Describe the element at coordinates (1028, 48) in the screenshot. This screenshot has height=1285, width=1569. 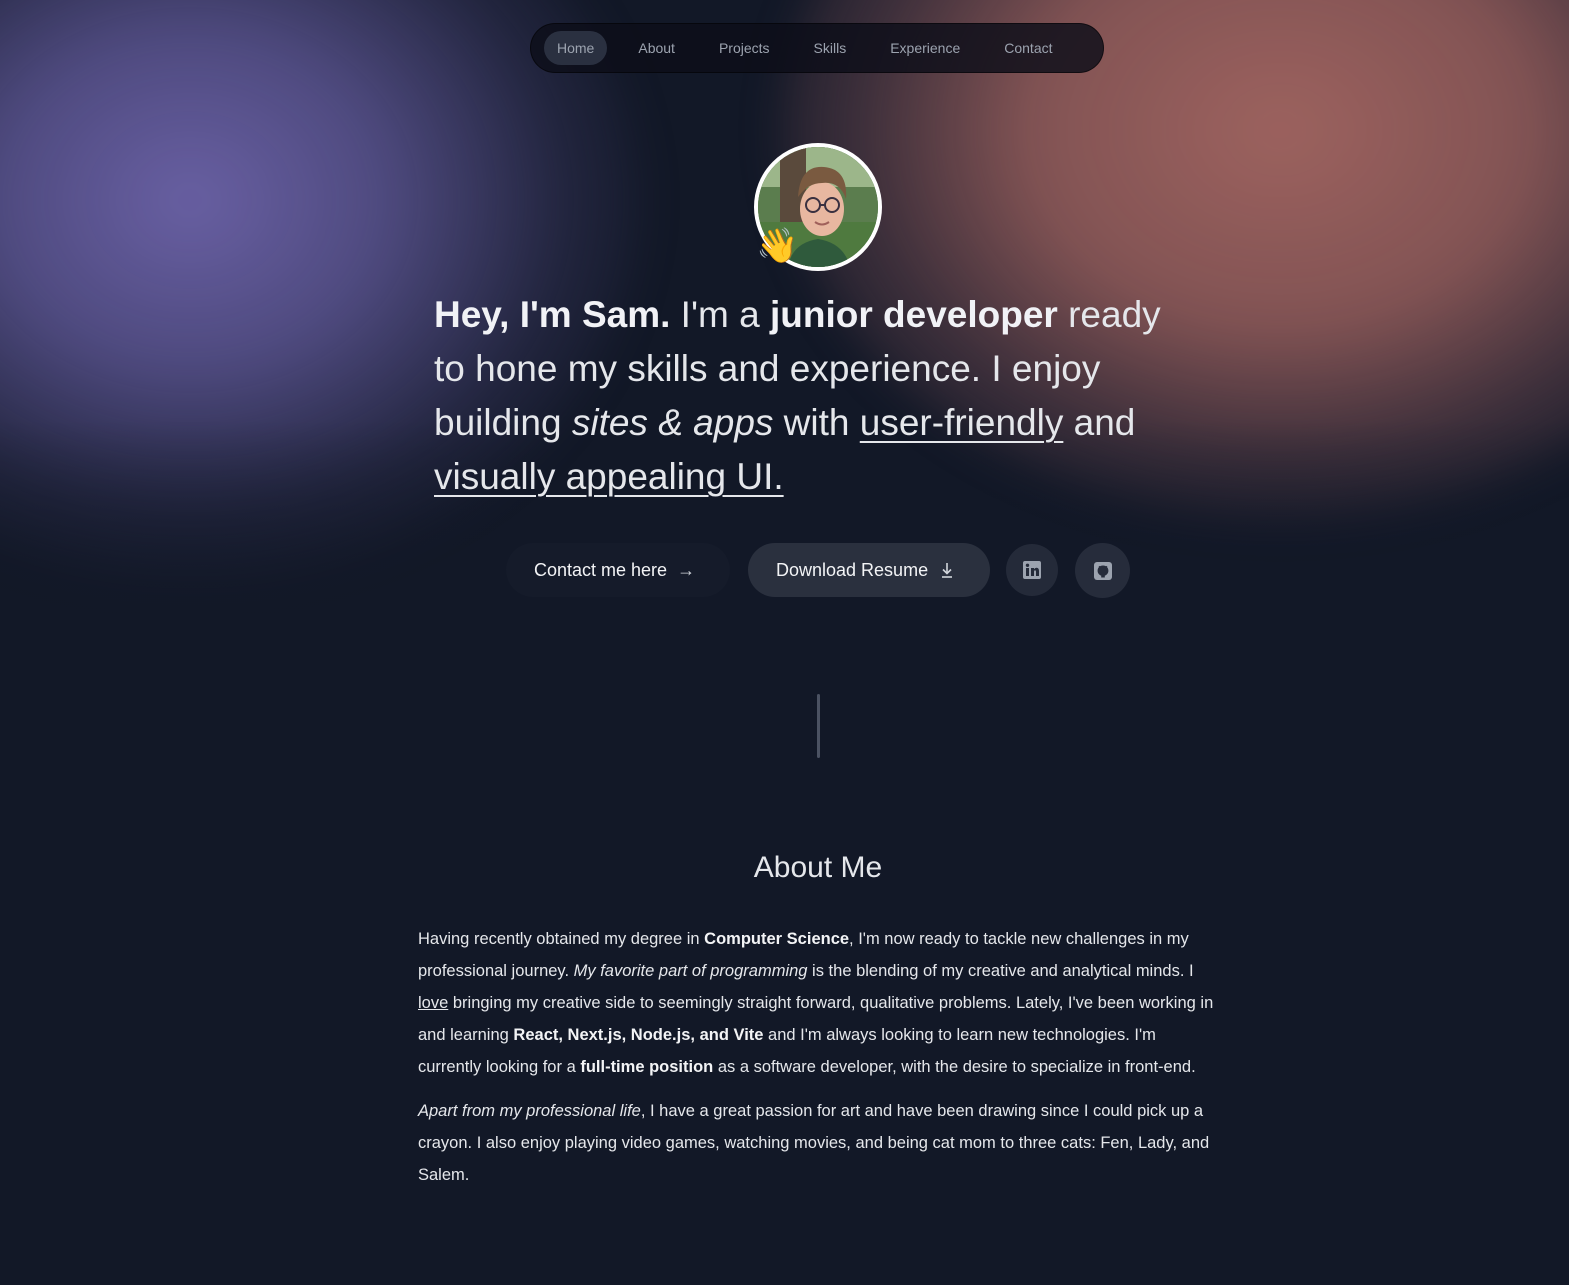
I see `nav-contact: Contact` at that location.